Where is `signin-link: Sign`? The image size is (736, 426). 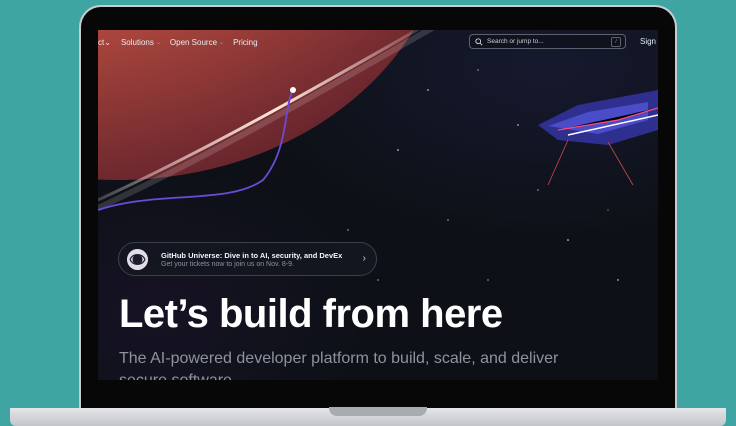 signin-link: Sign is located at coordinates (648, 41).